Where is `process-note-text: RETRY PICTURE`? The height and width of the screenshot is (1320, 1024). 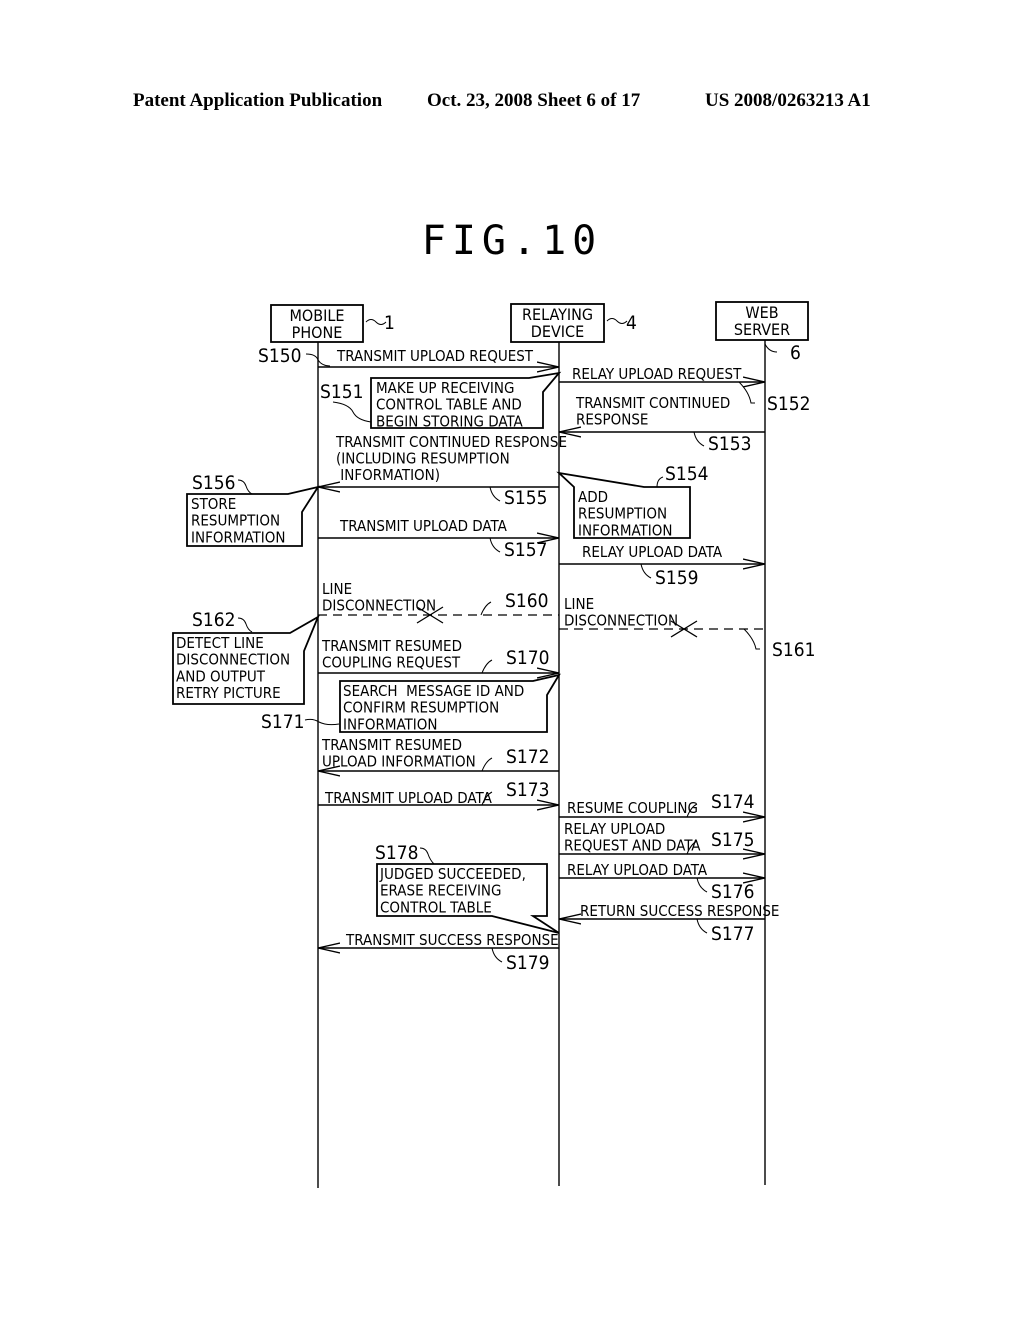
process-note-text: RETRY PICTURE is located at coordinates (228, 693).